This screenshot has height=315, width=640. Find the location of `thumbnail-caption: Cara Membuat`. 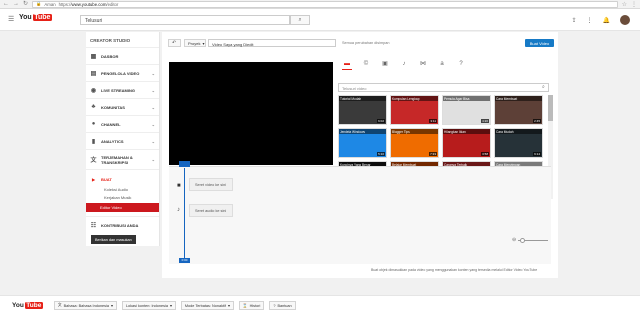

thumbnail-caption: Cara Membuat is located at coordinates (518, 98).